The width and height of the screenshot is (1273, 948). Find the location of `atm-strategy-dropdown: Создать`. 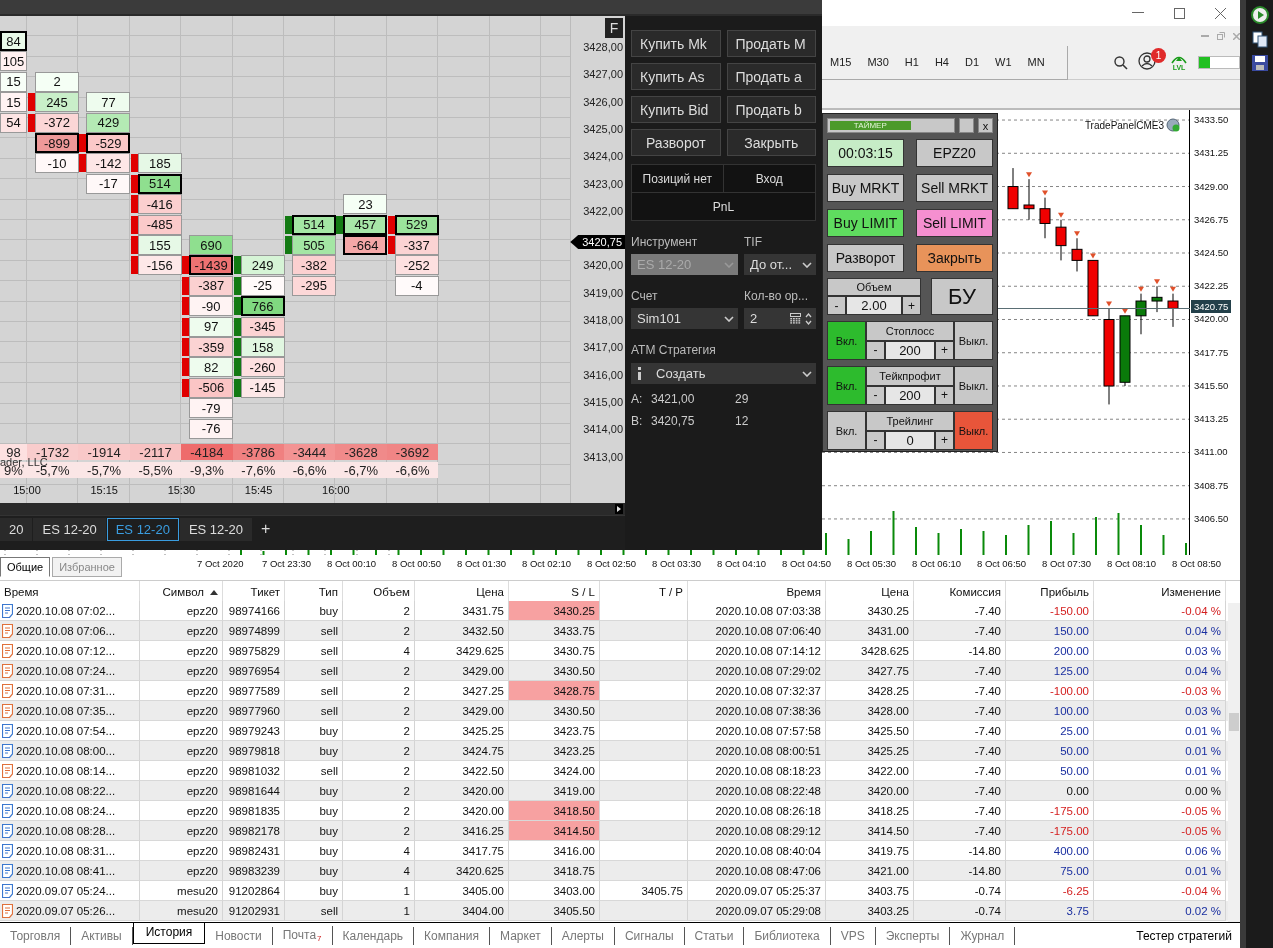

atm-strategy-dropdown: Создать is located at coordinates (723, 373).